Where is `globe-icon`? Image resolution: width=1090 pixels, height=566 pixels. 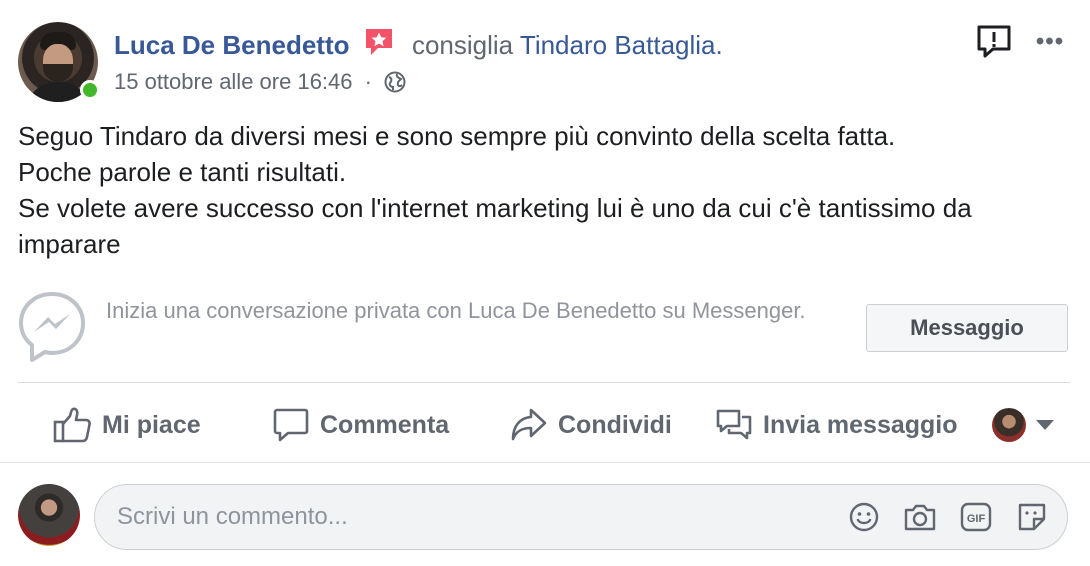 globe-icon is located at coordinates (395, 85).